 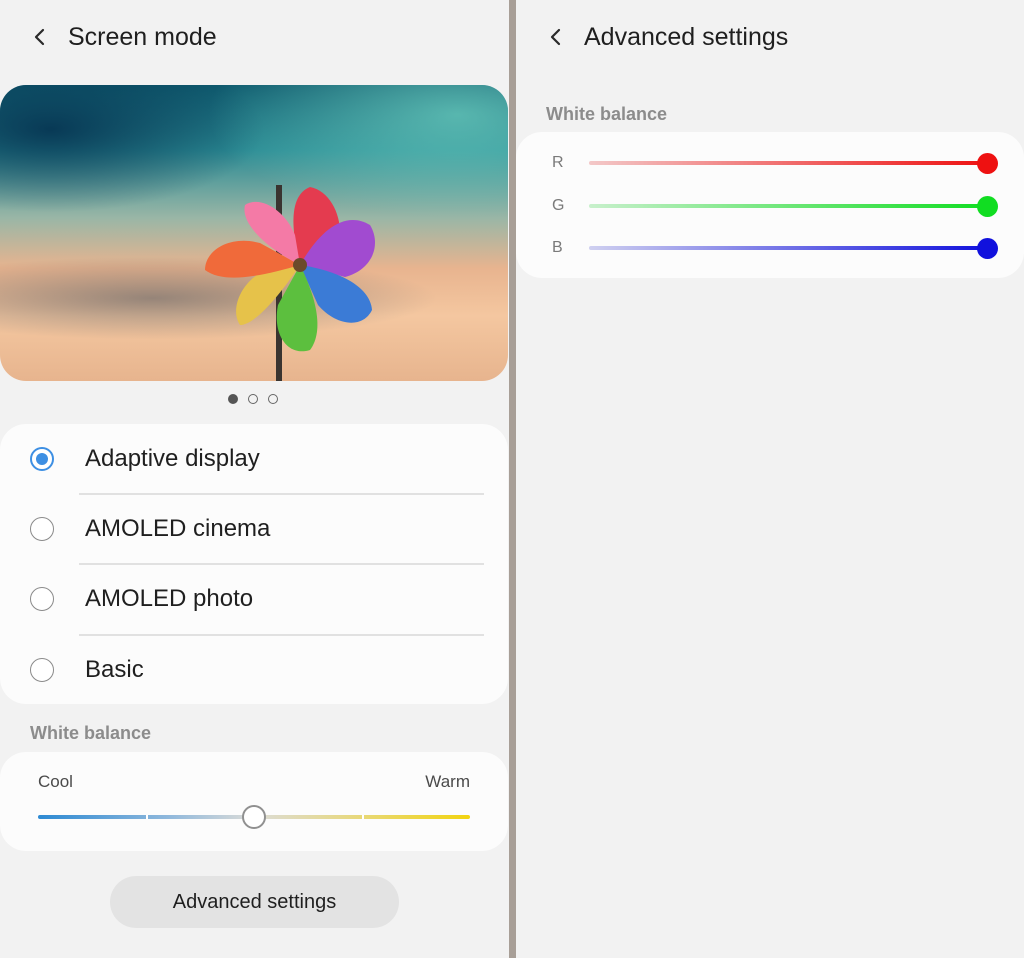 I want to click on white-balance-card: Cool Warm, so click(x=254, y=801).